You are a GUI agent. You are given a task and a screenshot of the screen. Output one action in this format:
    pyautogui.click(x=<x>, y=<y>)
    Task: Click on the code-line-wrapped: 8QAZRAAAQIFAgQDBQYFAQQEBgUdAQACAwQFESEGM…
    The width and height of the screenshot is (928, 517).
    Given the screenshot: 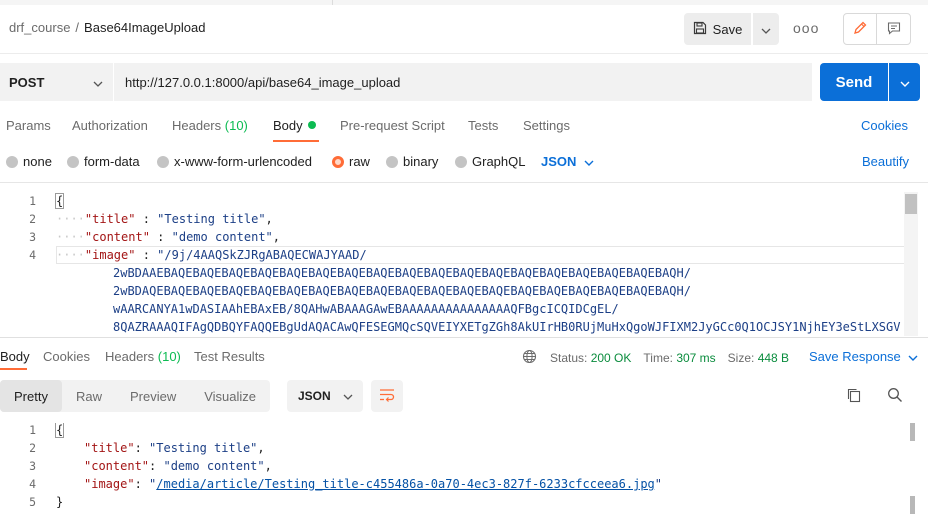 What is the action you would take?
    pyautogui.click(x=507, y=327)
    